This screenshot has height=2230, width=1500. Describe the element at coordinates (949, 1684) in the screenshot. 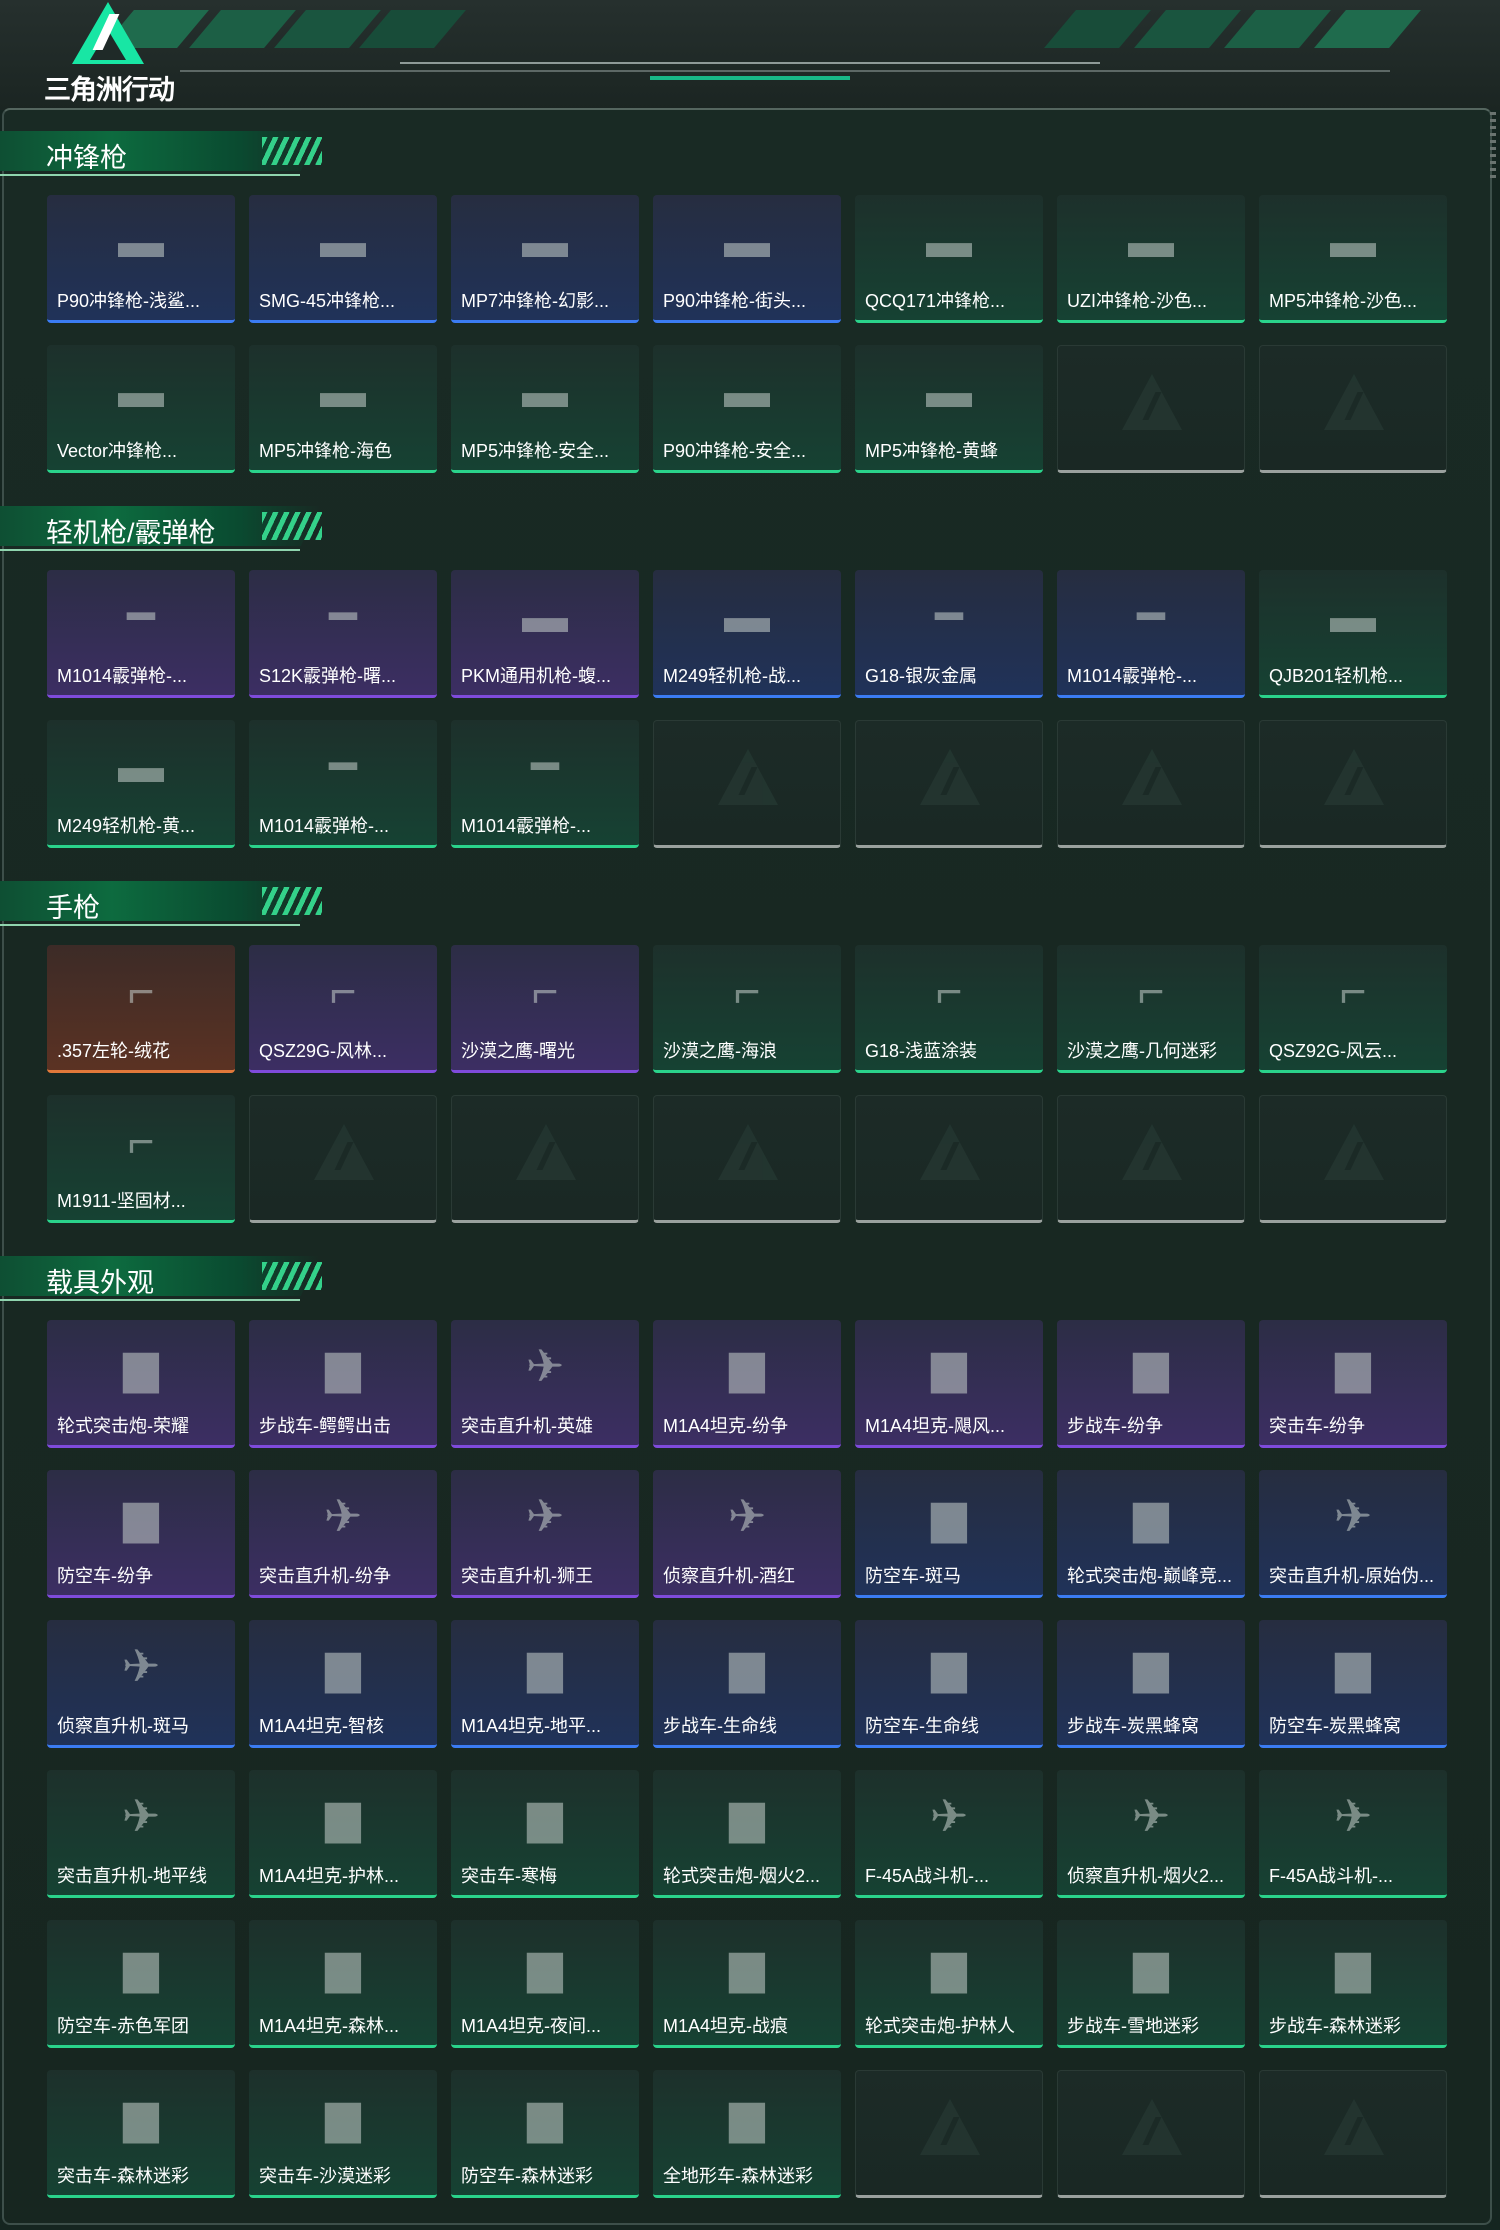

I see `item-card: ▆ 防空车-生命线` at that location.